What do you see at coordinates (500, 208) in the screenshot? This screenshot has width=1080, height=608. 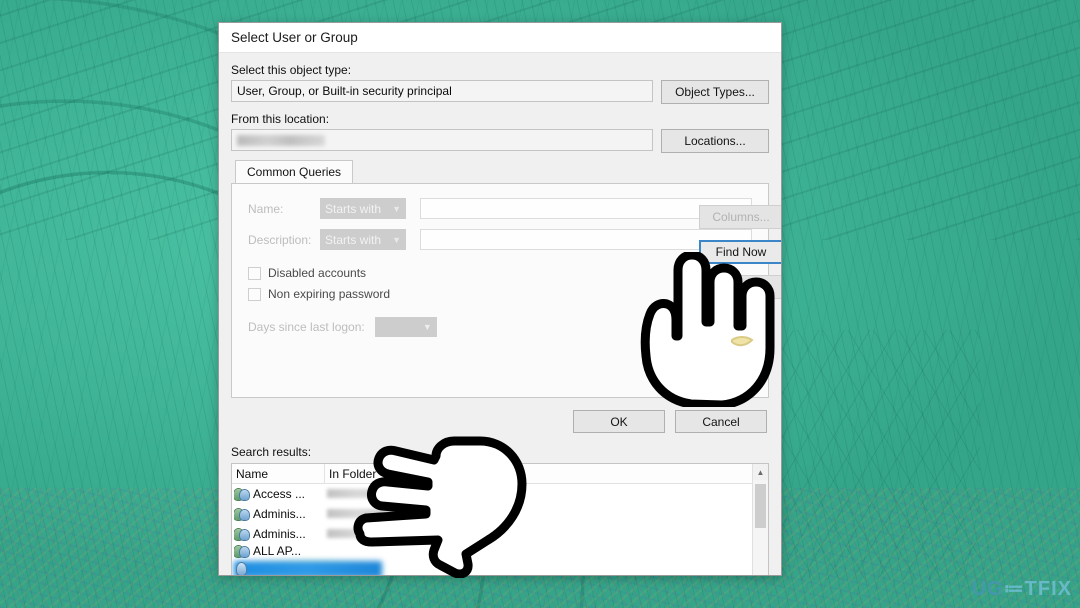 I see `name-query-row: Name: Starts with ▼` at bounding box center [500, 208].